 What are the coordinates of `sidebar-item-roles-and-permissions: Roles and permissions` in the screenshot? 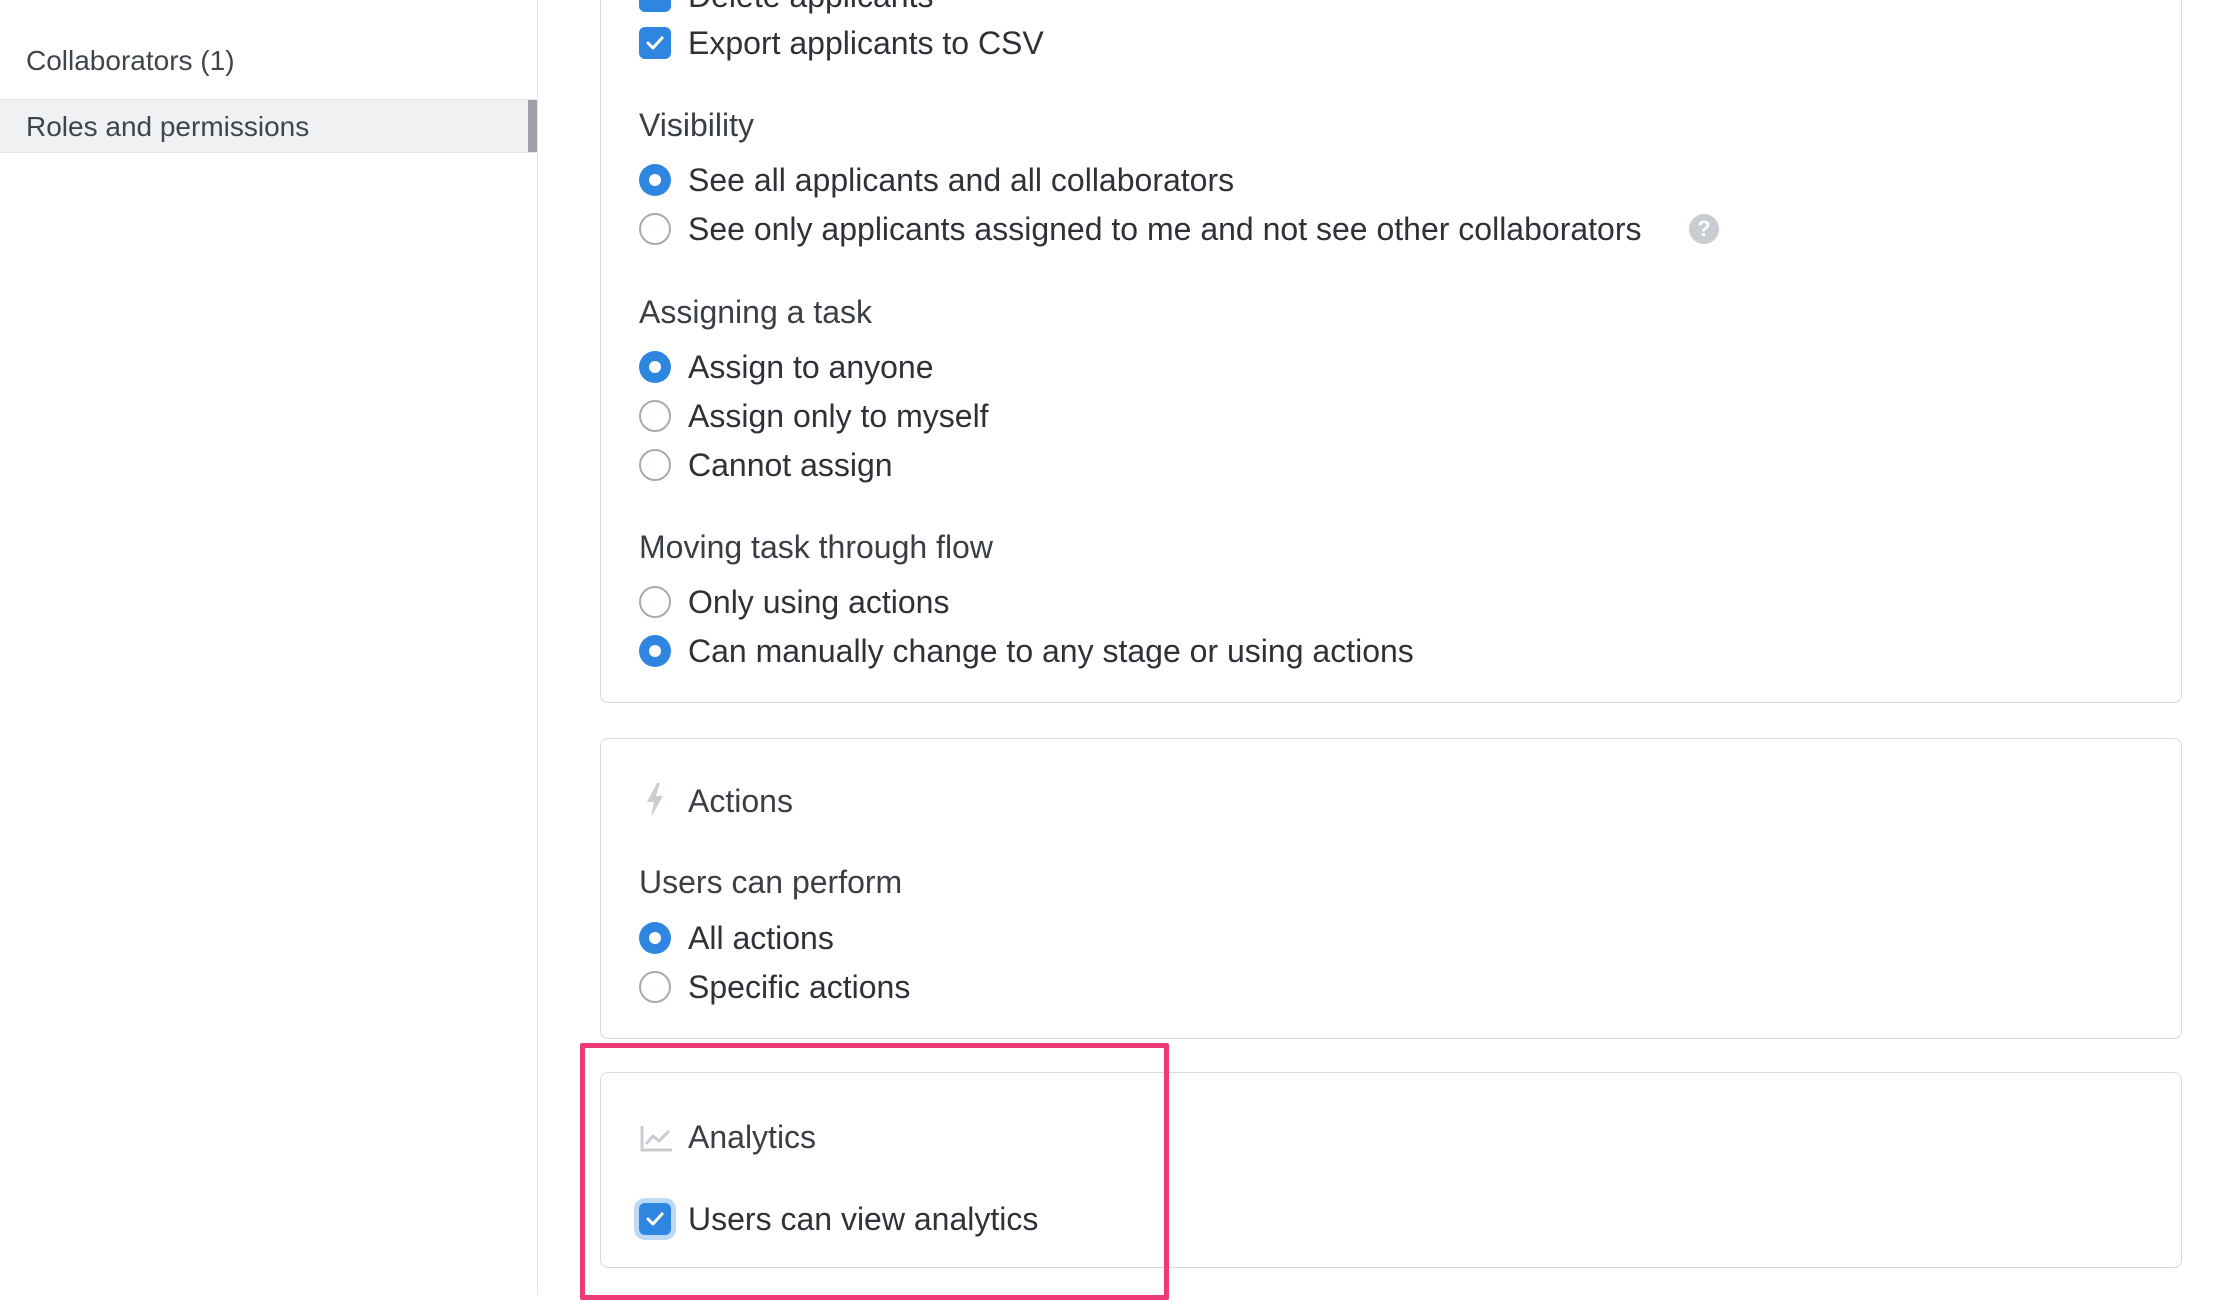 It's located at (268, 126).